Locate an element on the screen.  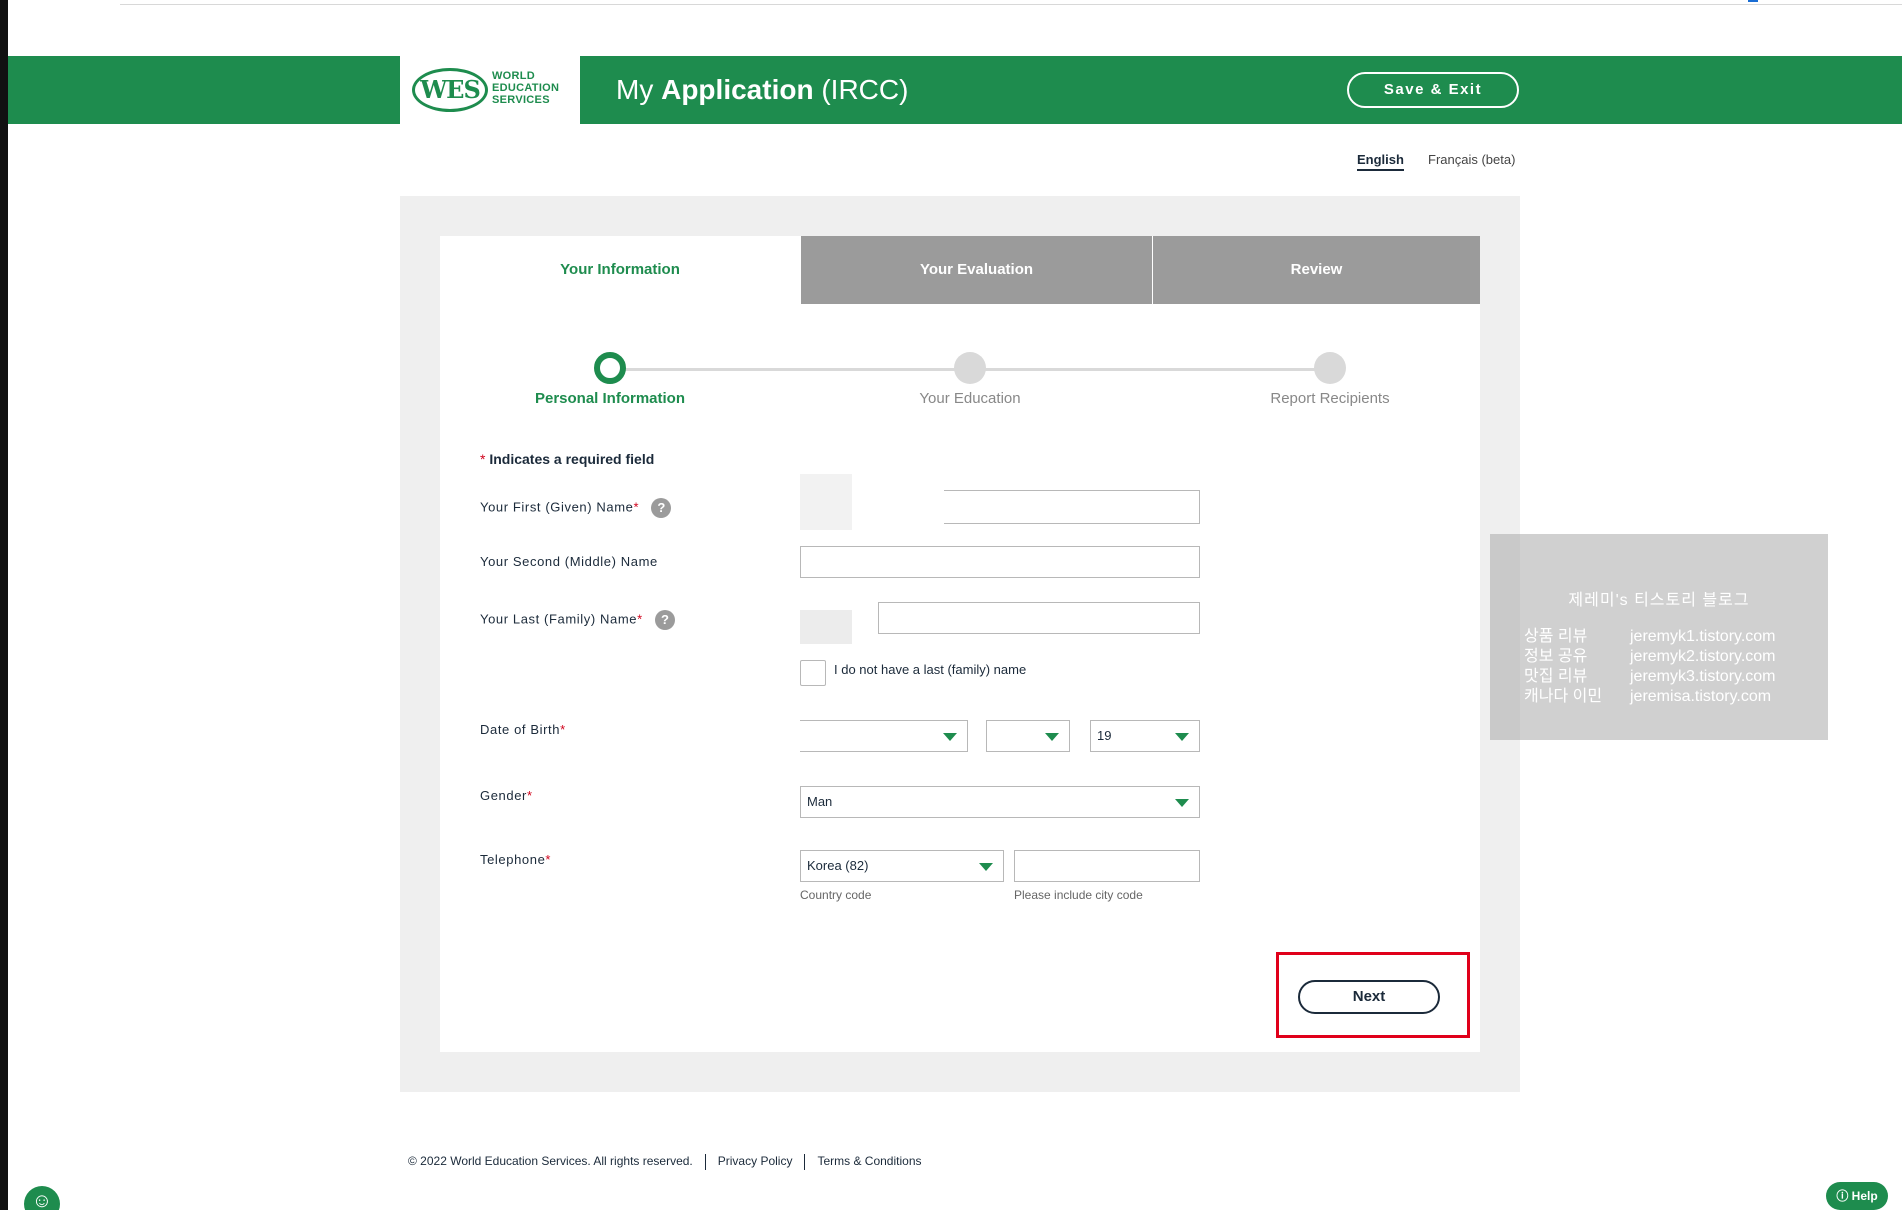
page-title: My Application (IRCC) is located at coordinates (762, 90).